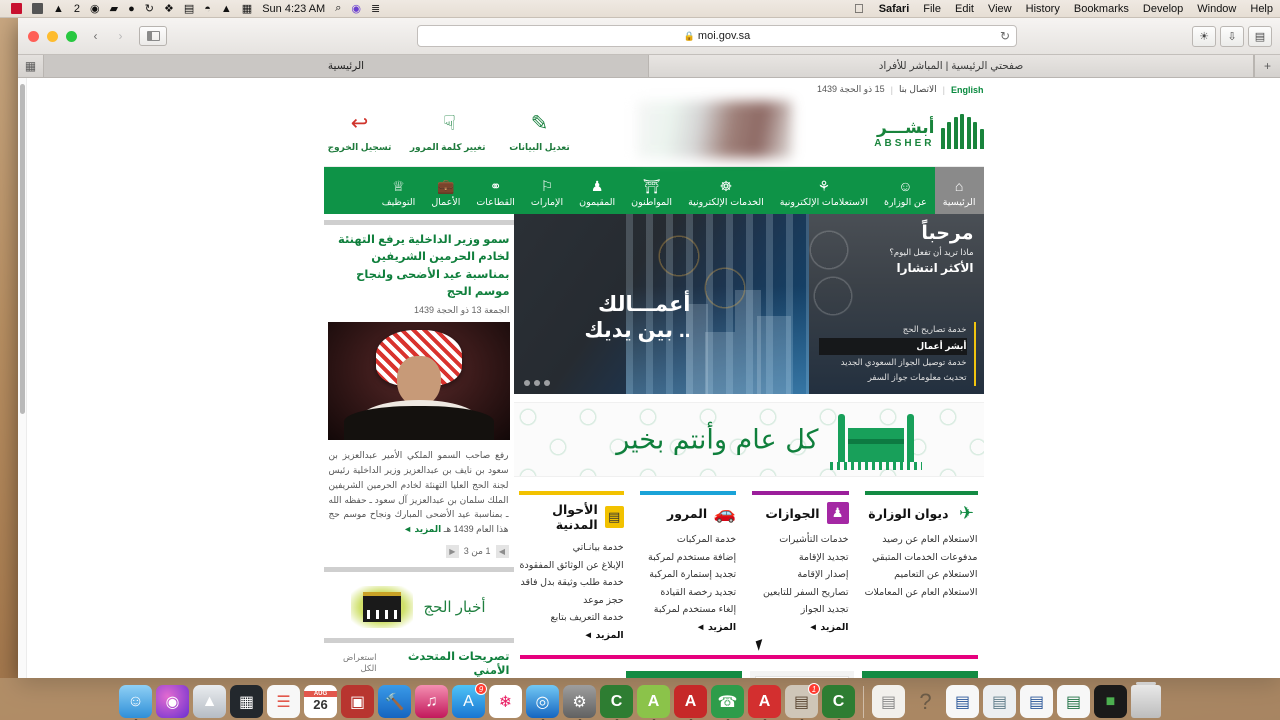 The height and width of the screenshot is (720, 1280). Describe the element at coordinates (422, 529) in the screenshot. I see `news-more-link: المزيد ◄` at that location.